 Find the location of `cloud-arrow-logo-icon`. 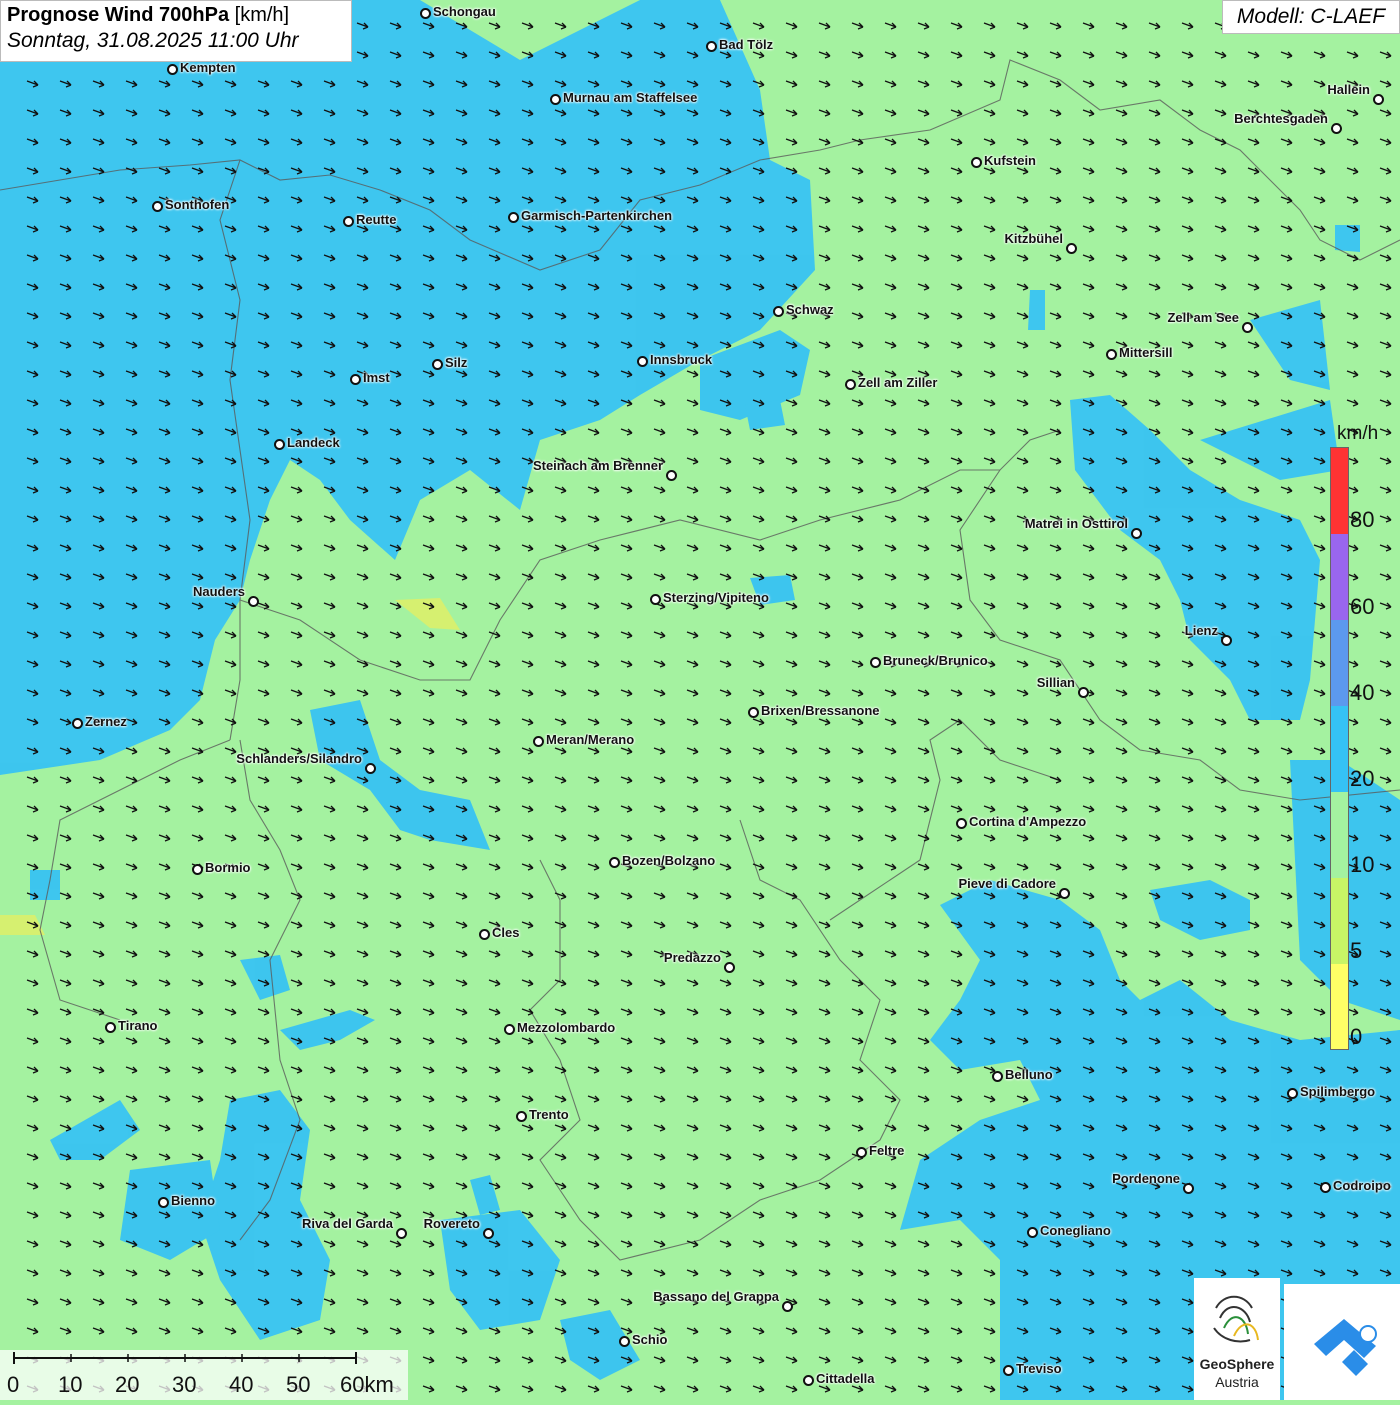

cloud-arrow-logo-icon is located at coordinates (1345, 1347).